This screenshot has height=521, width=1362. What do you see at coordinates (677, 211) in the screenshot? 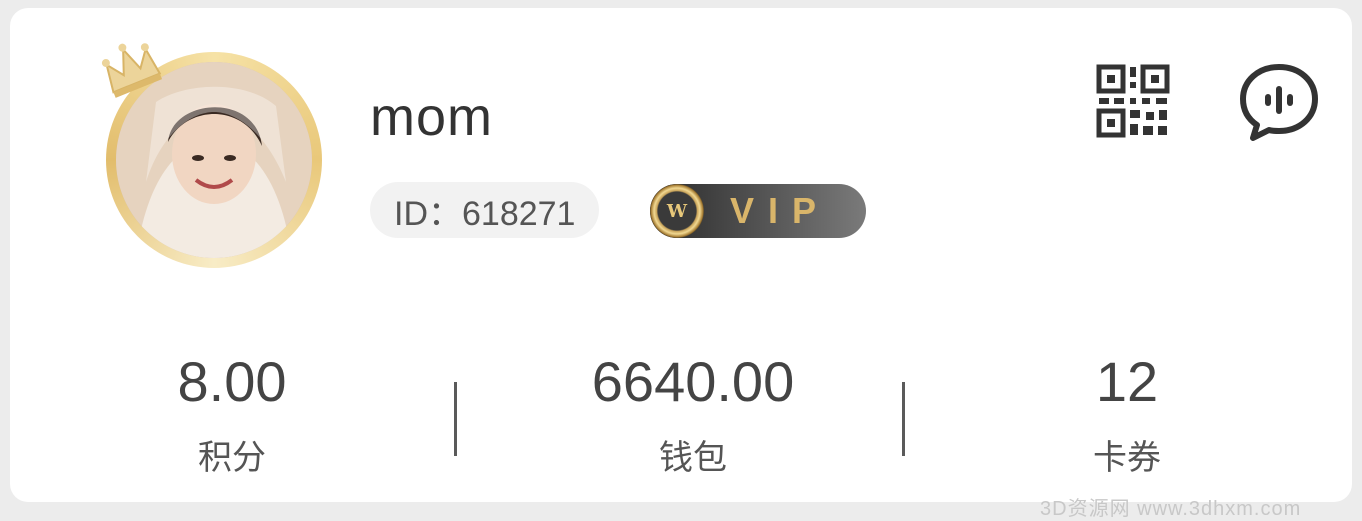
I see `vip-emblem-icon: W` at bounding box center [677, 211].